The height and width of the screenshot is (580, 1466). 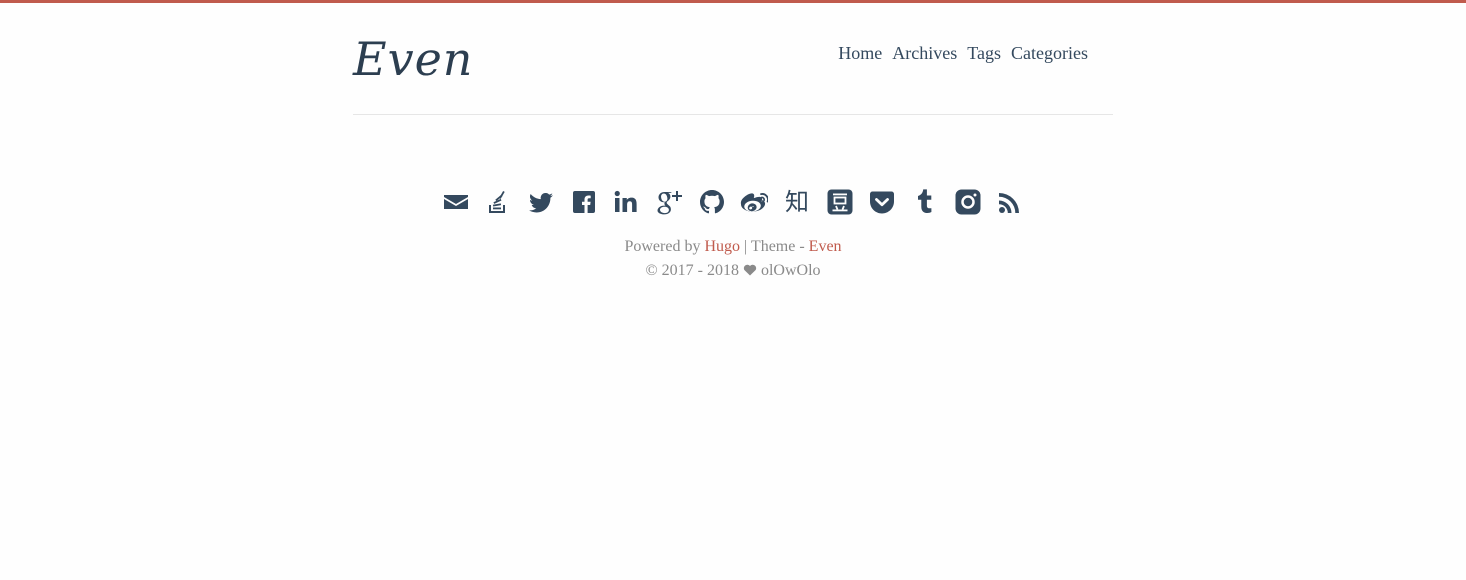 I want to click on main-nav: Home Archives Tags Categories, so click(x=963, y=53).